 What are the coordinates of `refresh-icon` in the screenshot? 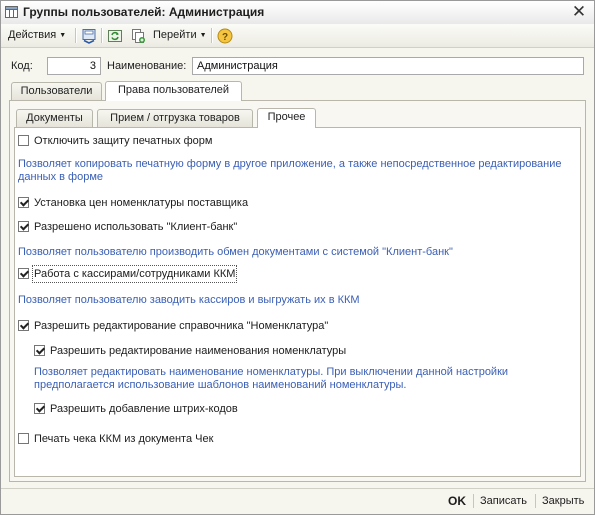 It's located at (115, 36).